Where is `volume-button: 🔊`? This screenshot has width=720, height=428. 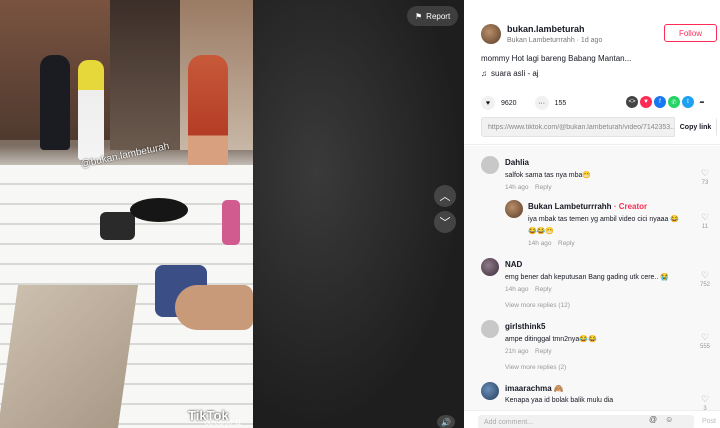 volume-button: 🔊 is located at coordinates (446, 421).